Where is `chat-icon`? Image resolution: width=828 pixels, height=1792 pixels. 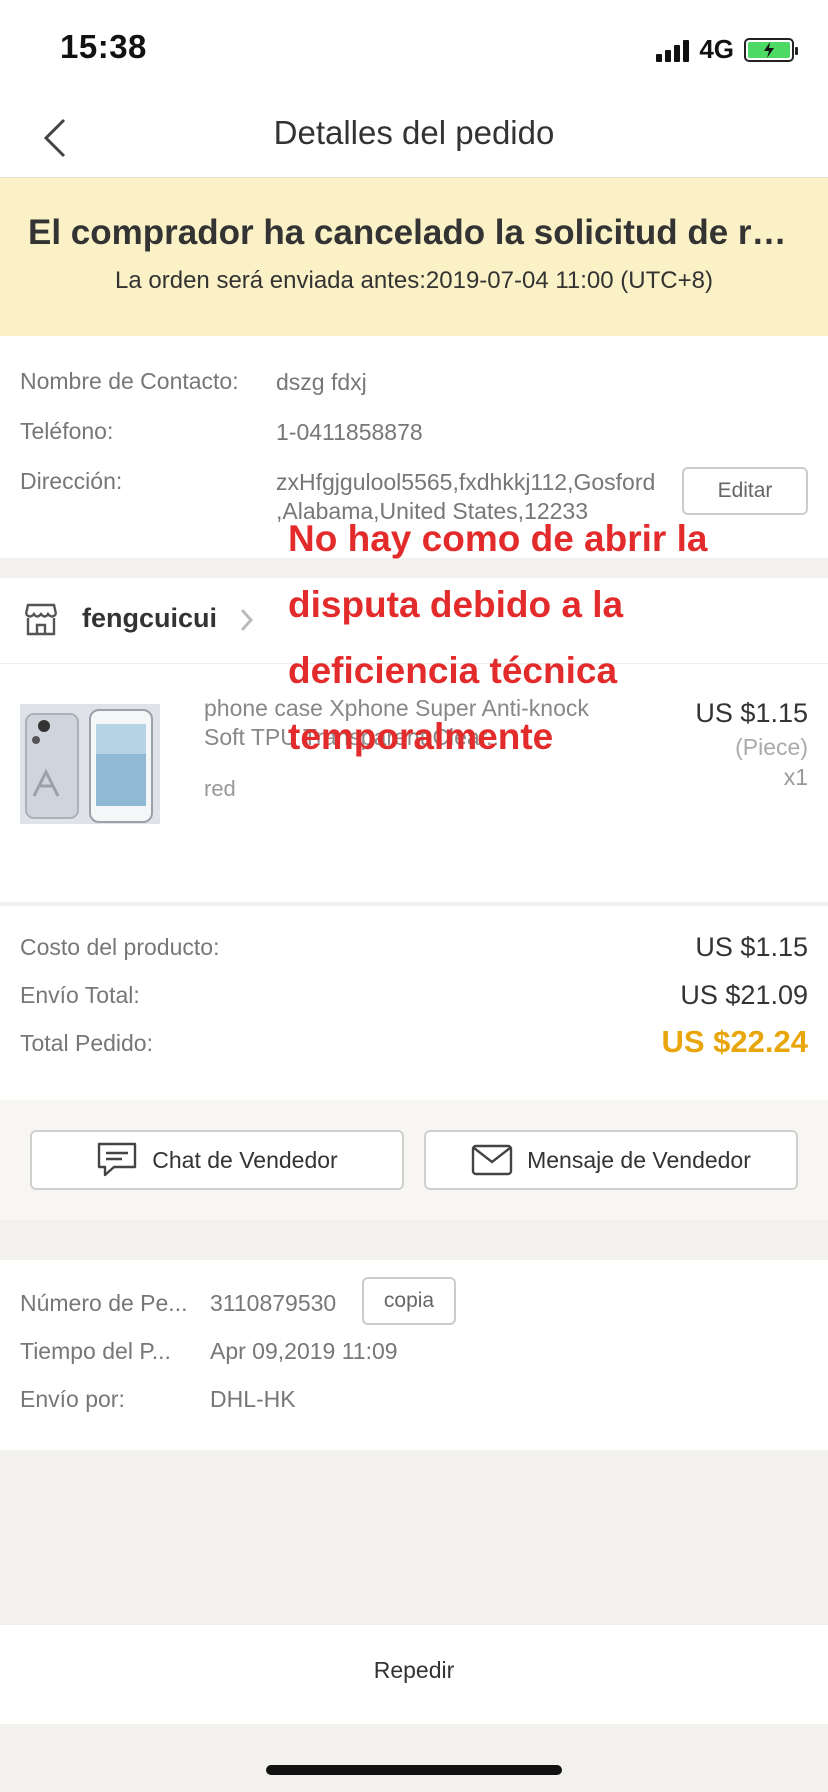
chat-icon is located at coordinates (117, 1159).